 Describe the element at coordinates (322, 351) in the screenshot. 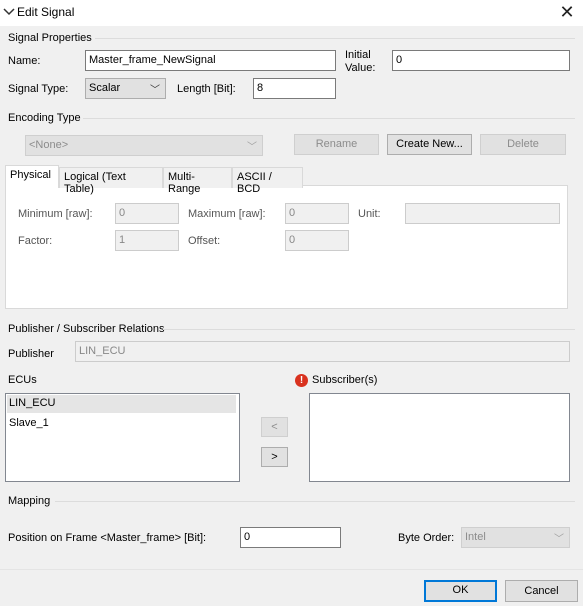

I see `publisher-input: LIN_ECU` at that location.